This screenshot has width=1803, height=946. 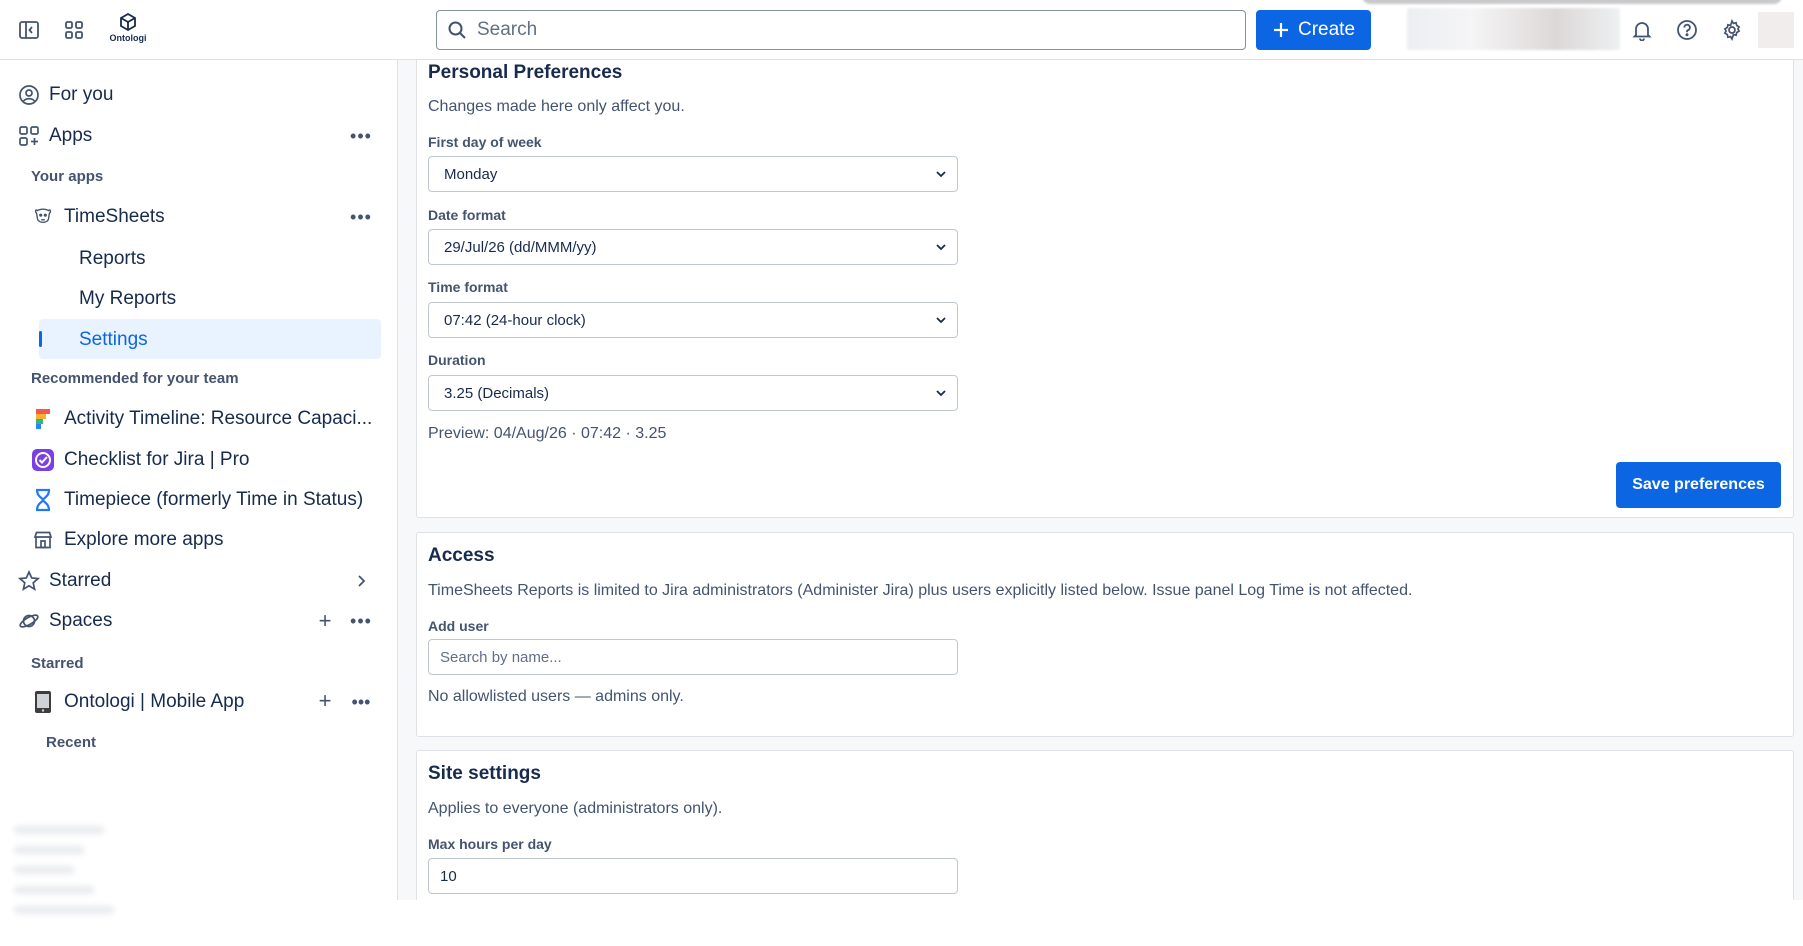 What do you see at coordinates (461, 555) in the screenshot?
I see `access-title: Access` at bounding box center [461, 555].